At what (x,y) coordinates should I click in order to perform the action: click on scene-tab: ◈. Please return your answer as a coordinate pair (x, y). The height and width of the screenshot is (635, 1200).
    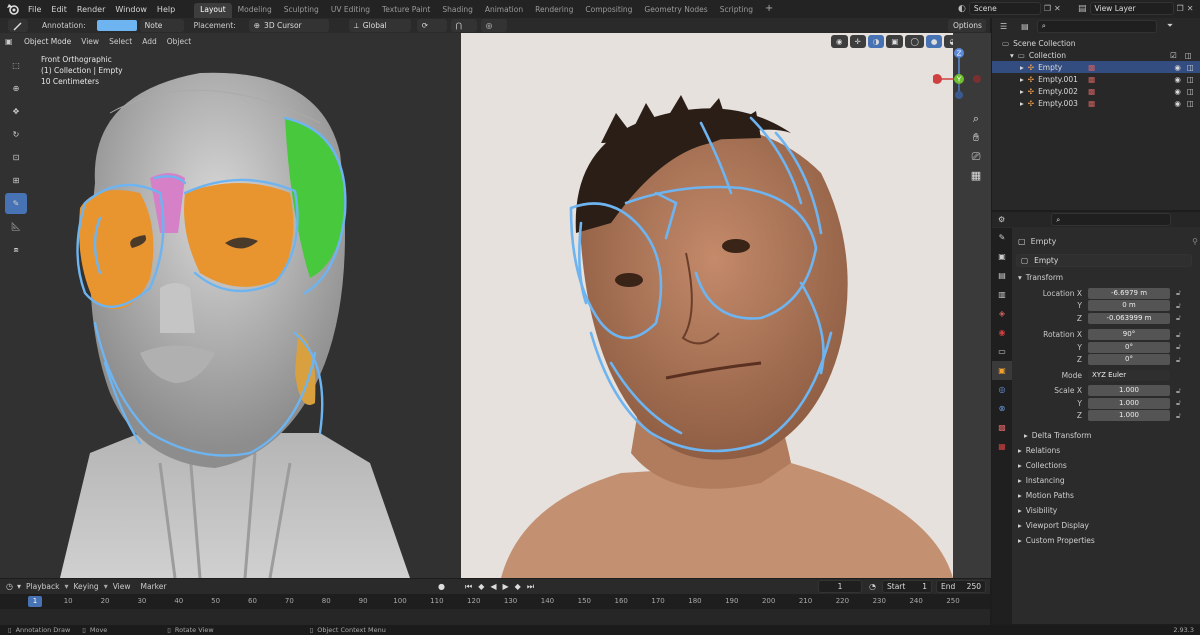
    Looking at the image, I should click on (1002, 313).